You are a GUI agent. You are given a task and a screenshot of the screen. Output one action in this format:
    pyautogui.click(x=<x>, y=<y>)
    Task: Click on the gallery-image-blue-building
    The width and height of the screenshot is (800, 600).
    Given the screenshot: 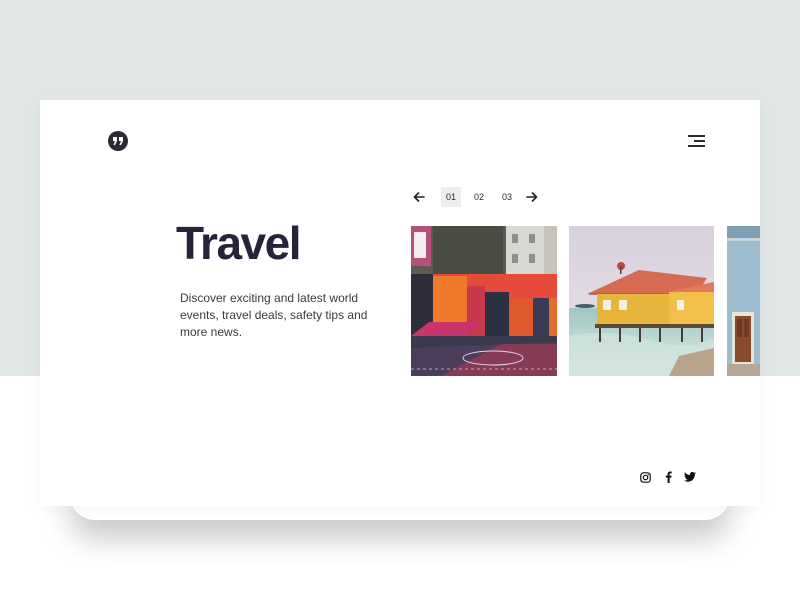 What is the action you would take?
    pyautogui.click(x=743, y=301)
    